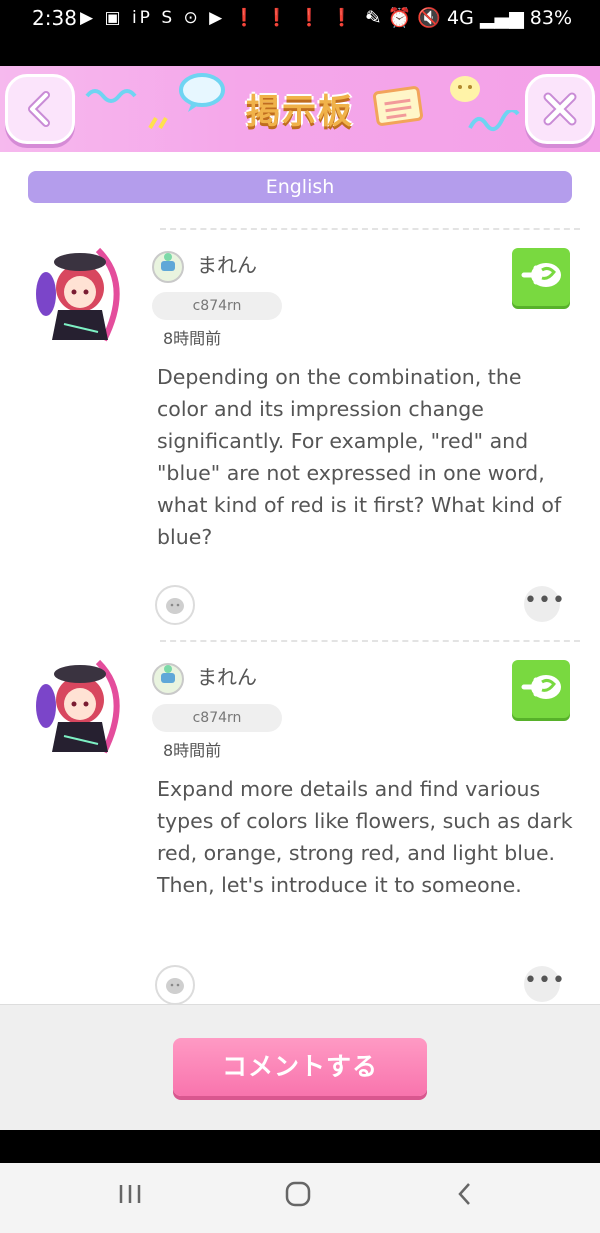  Describe the element at coordinates (494, 121) in the screenshot. I see `squiggle-decoration-icon` at that location.